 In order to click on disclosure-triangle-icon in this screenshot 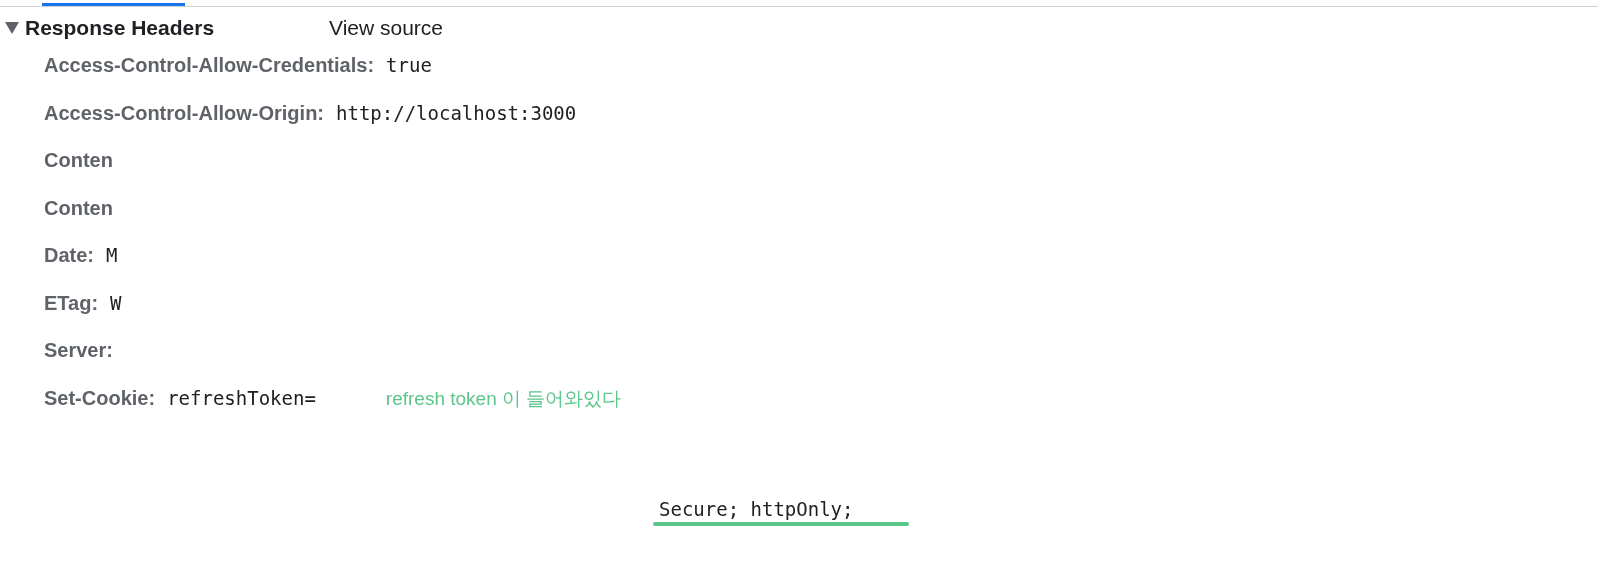, I will do `click(12, 28)`.